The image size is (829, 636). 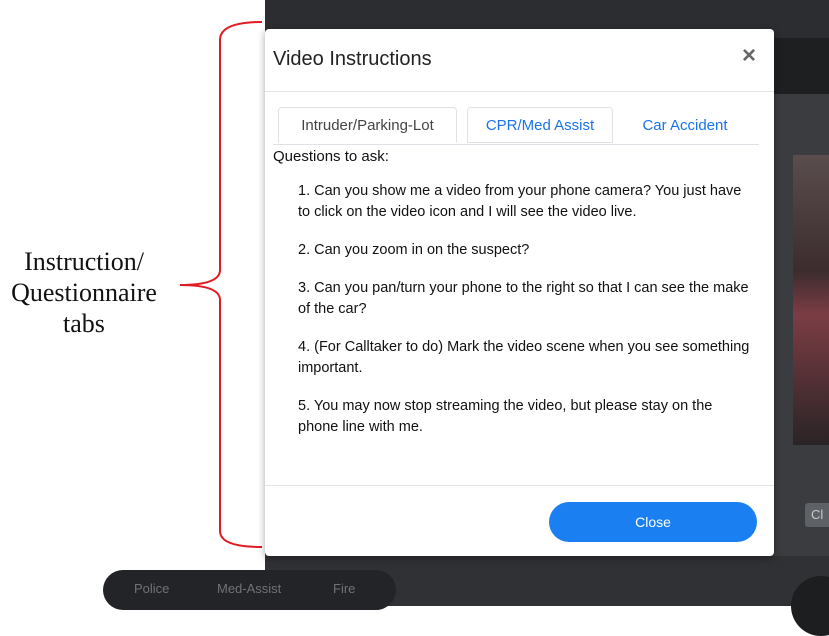 What do you see at coordinates (352, 59) in the screenshot?
I see `modal-title: Video Instructions` at bounding box center [352, 59].